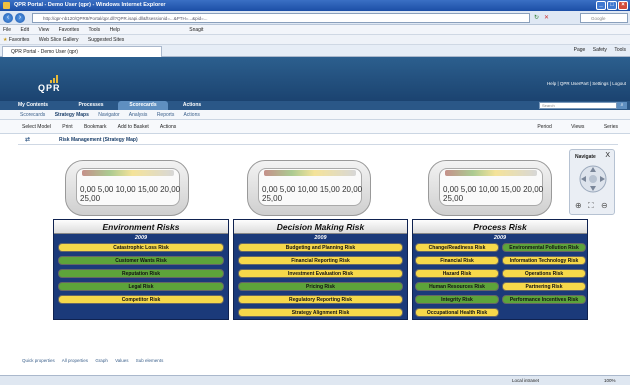 The width and height of the screenshot is (630, 385). Describe the element at coordinates (601, 5) in the screenshot. I see `minimize-button: _` at that location.